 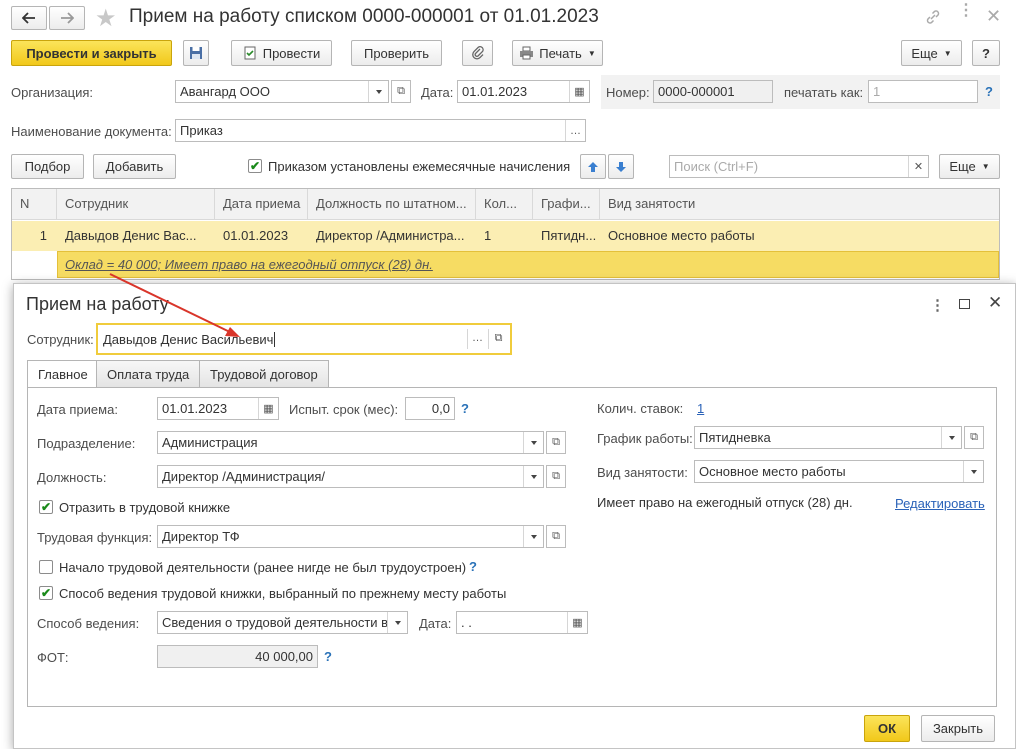 I want to click on arrow-left-icon, so click(x=28, y=18).